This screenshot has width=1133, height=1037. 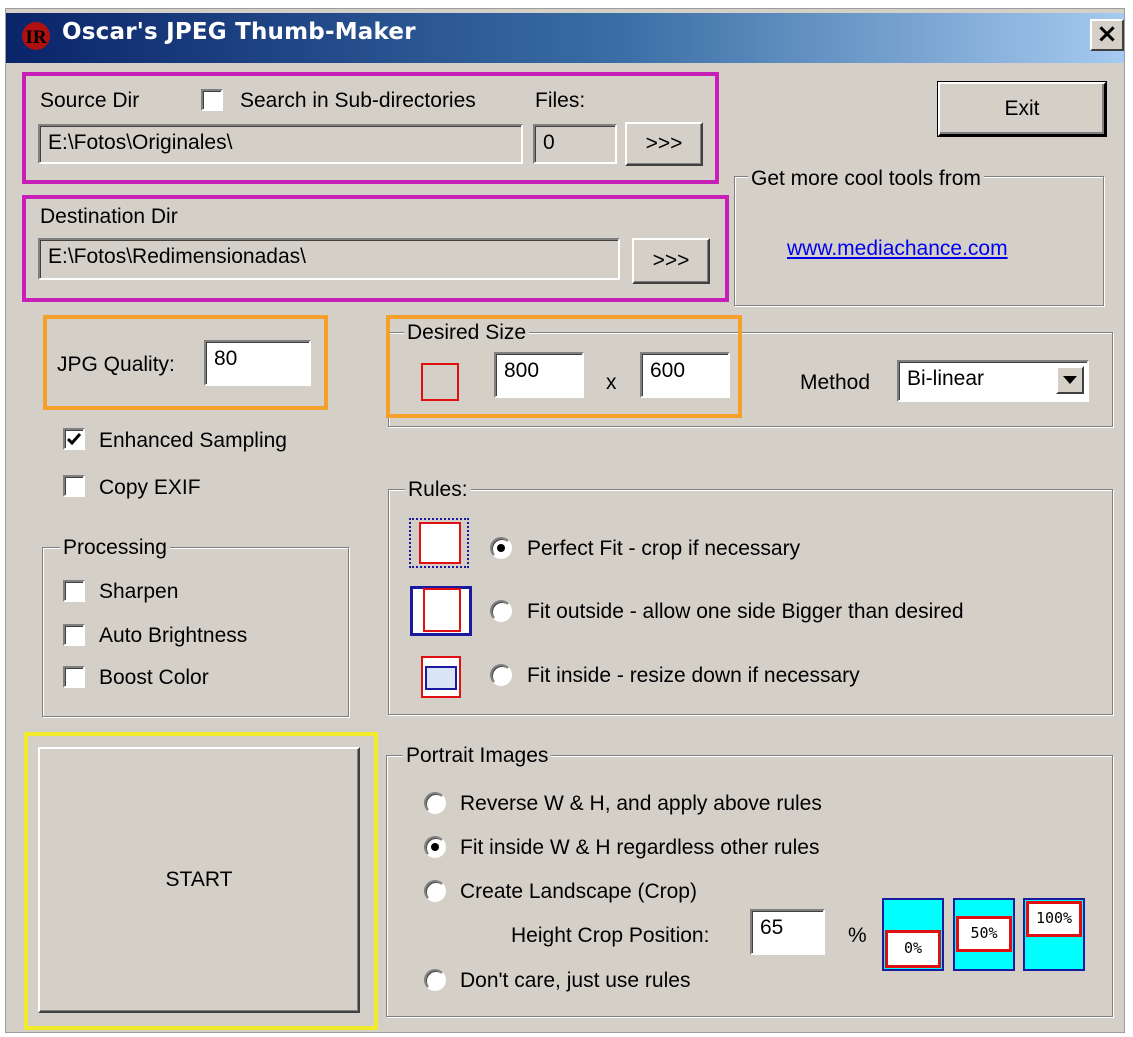 What do you see at coordinates (610, 935) in the screenshot?
I see `height-crop-label: Height Crop Position:` at bounding box center [610, 935].